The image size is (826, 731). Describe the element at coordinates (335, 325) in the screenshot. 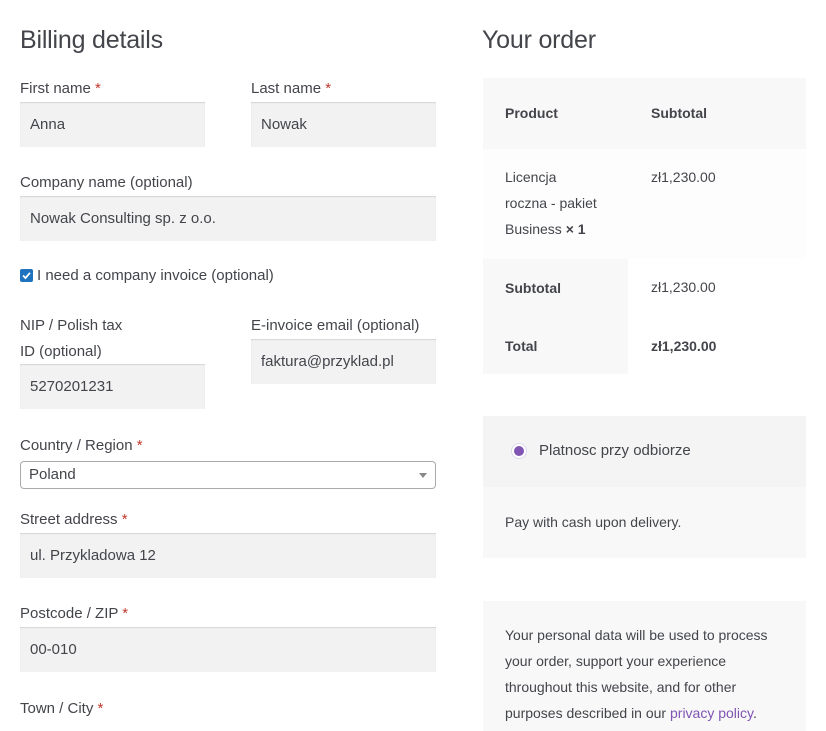

I see `einvoice-email-label: E-invoice email (optional)` at that location.